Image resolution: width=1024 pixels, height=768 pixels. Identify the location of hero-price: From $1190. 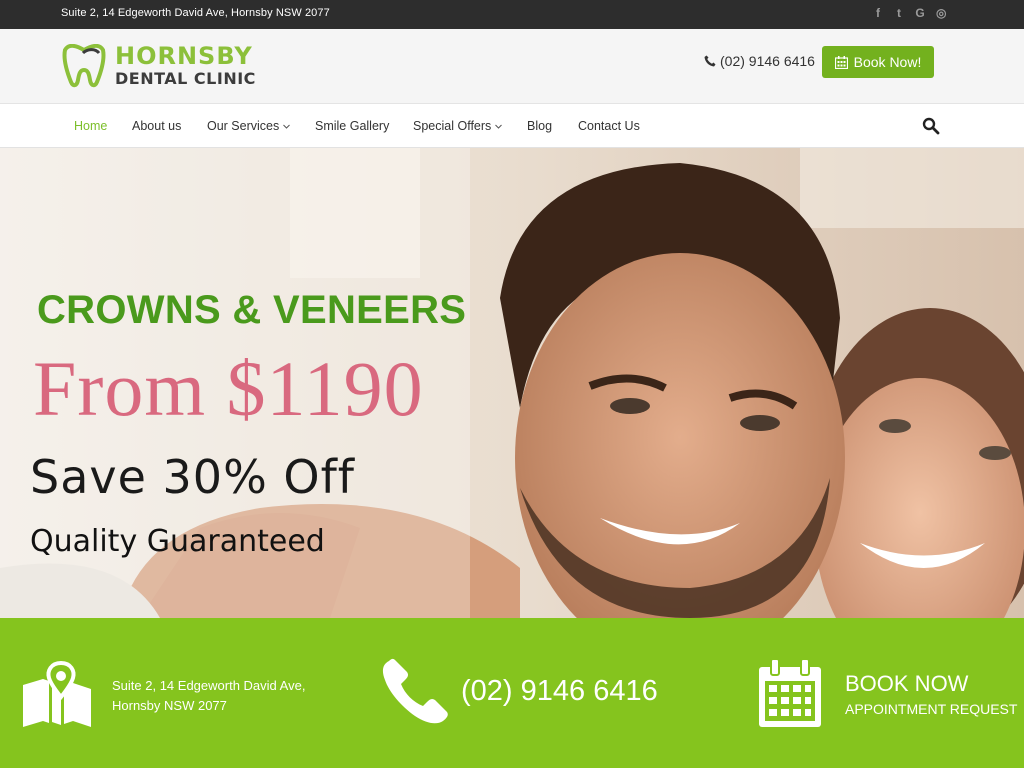
(228, 388).